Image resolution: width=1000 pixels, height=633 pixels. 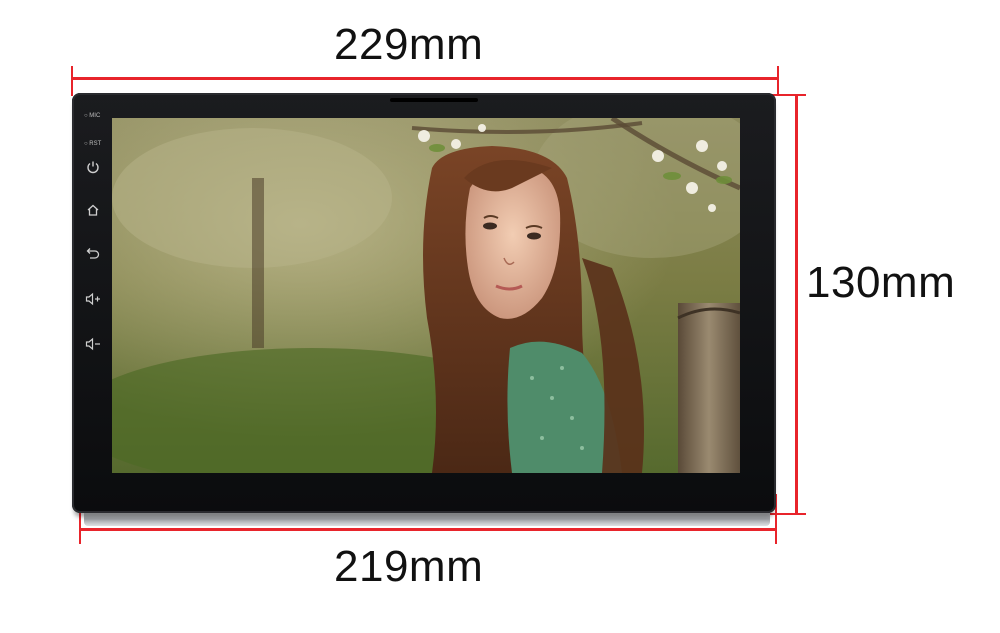 I want to click on volume-up-icon, so click(x=93, y=299).